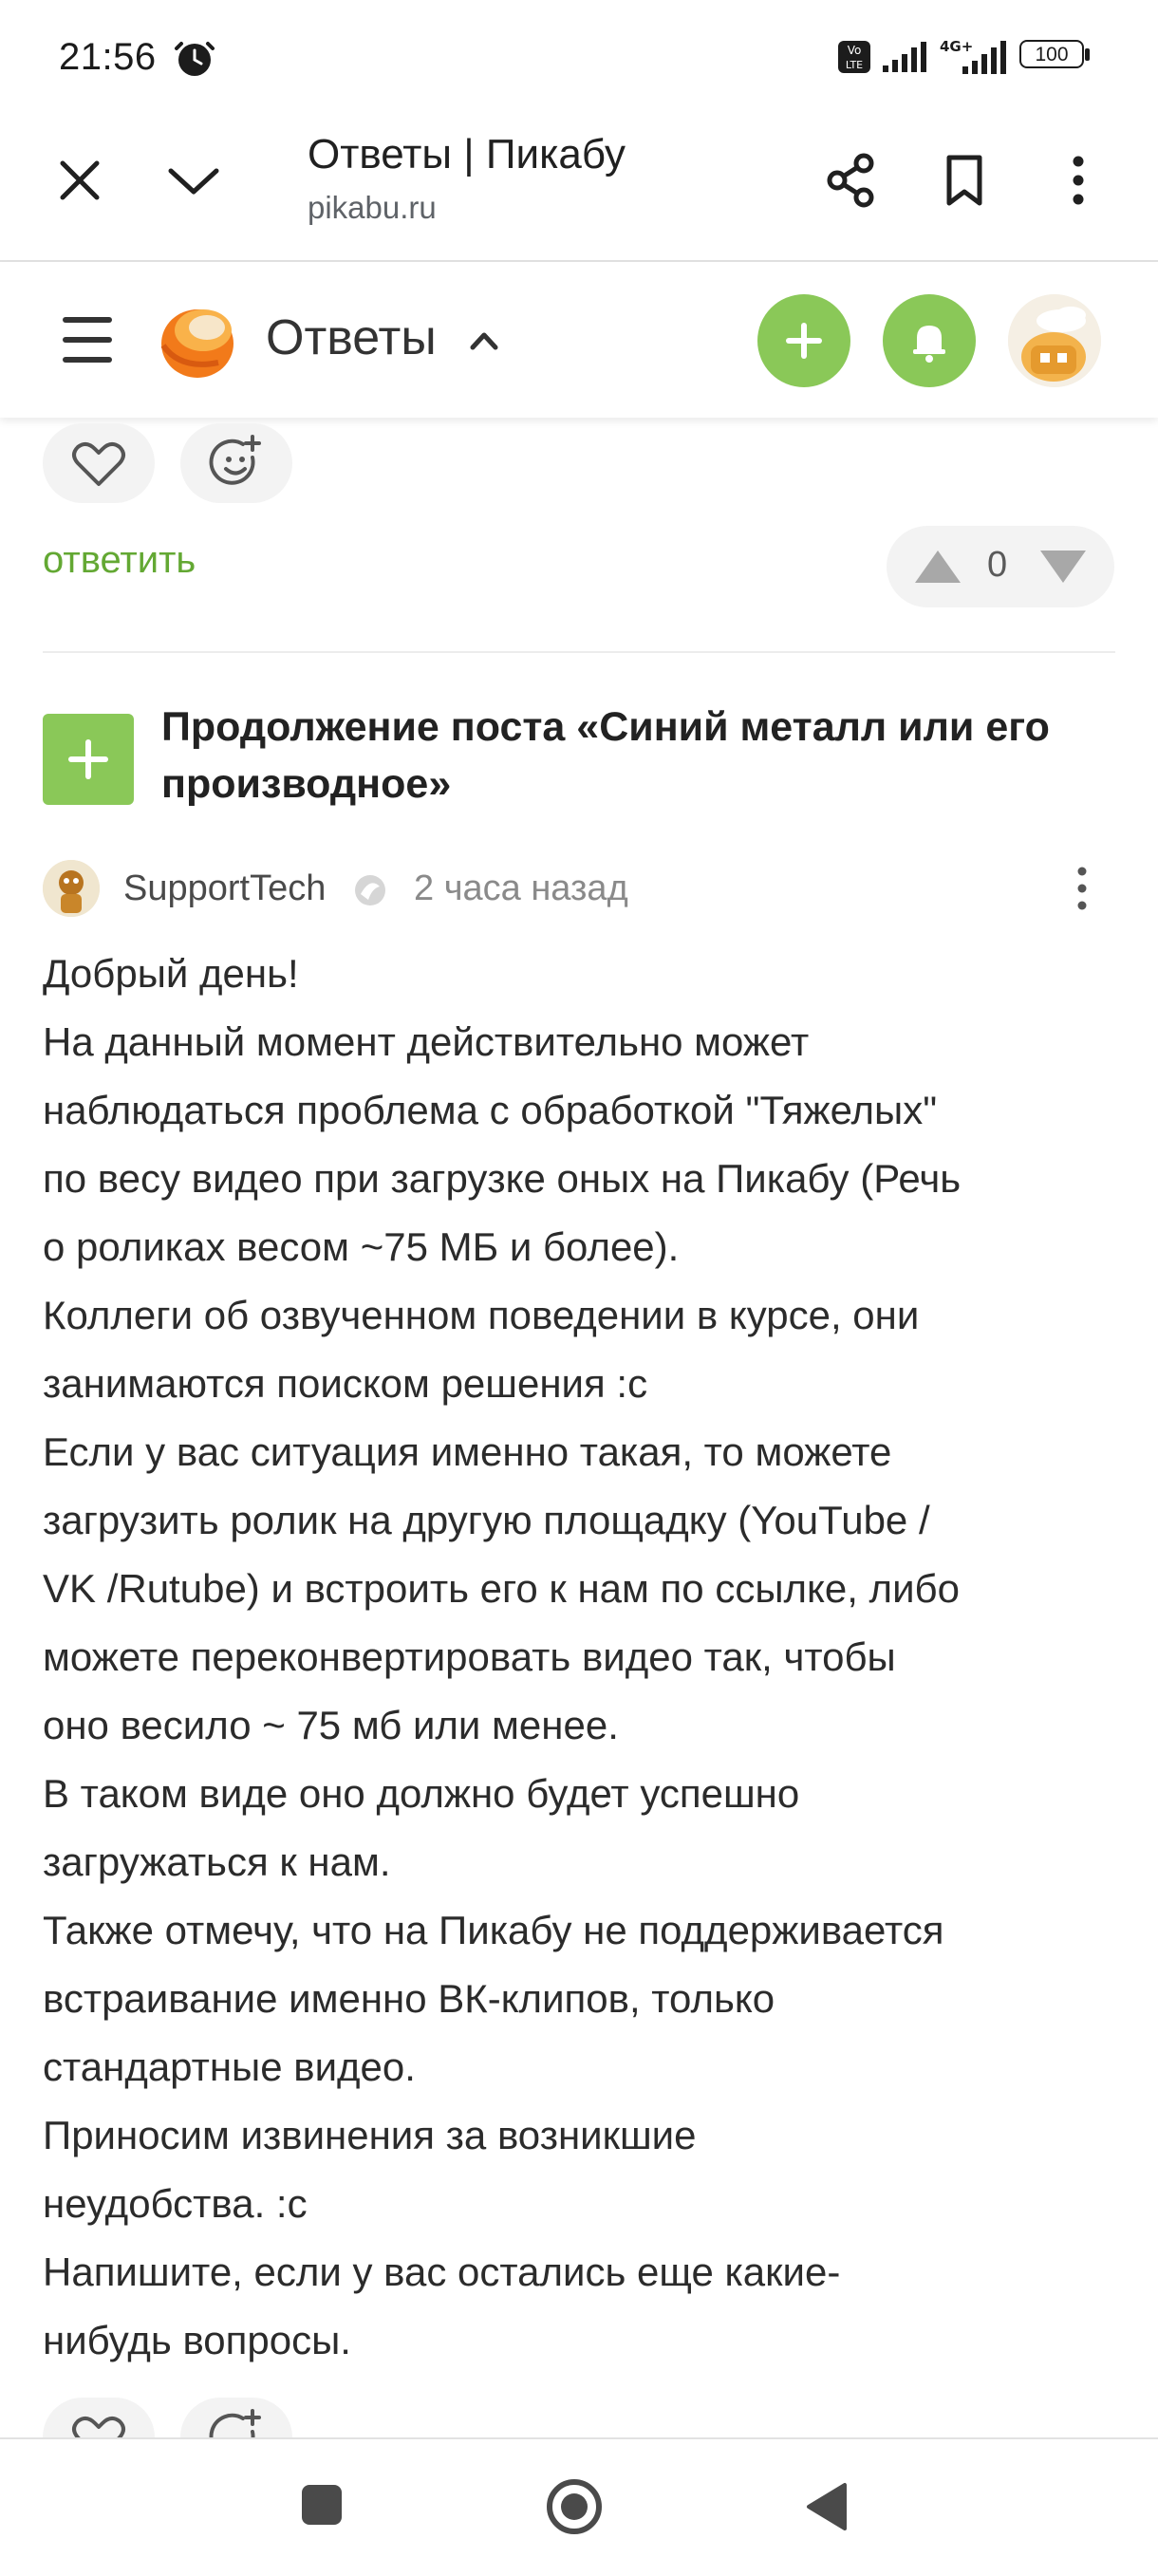 This screenshot has width=1158, height=2576. Describe the element at coordinates (235, 460) in the screenshot. I see `smile-plus-icon` at that location.